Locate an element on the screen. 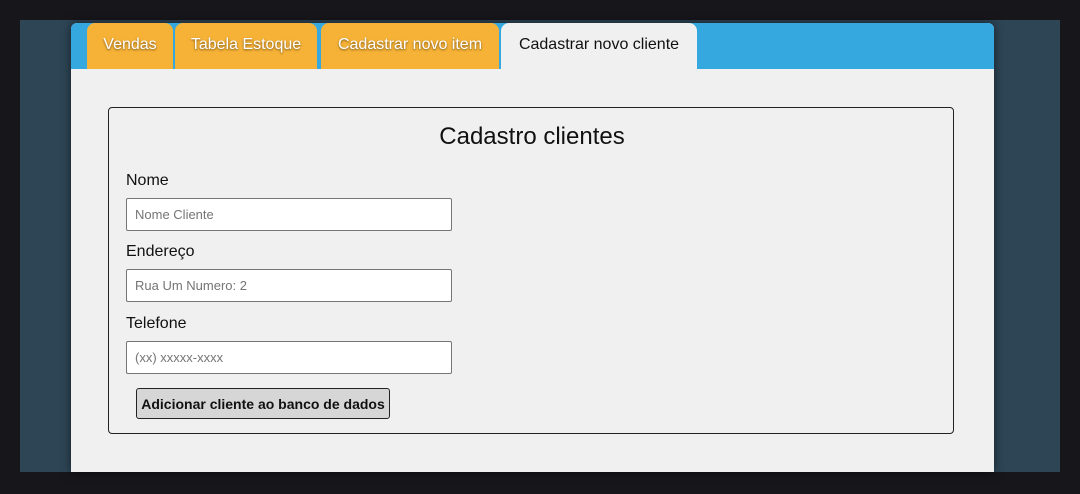  nome-input is located at coordinates (289, 214).